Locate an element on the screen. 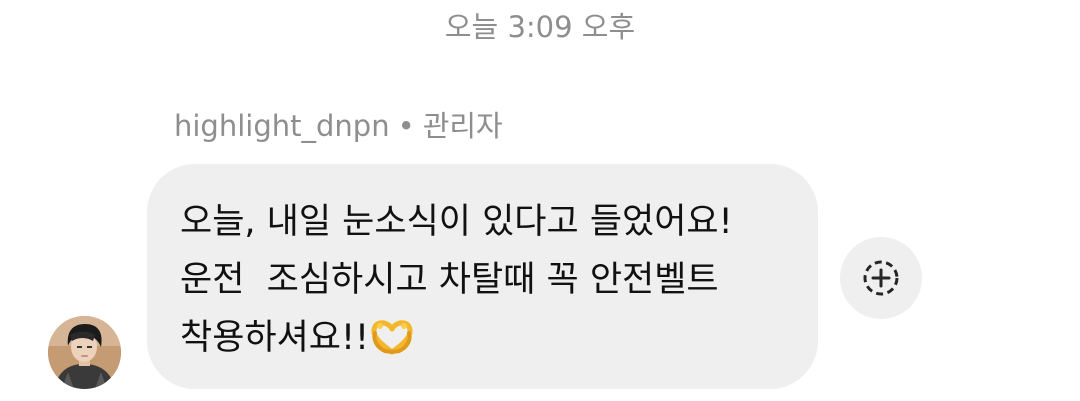 This screenshot has height=401, width=1080. add-reaction-button is located at coordinates (881, 278).